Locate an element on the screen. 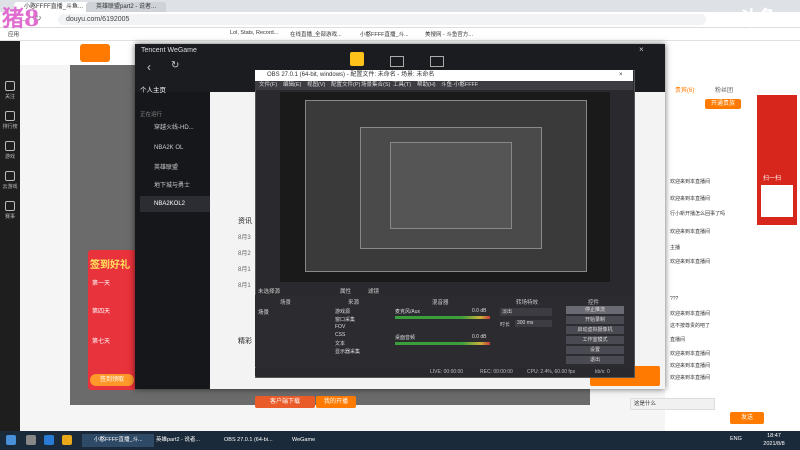 This screenshot has width=800, height=450. windows-start-icon is located at coordinates (11, 440).